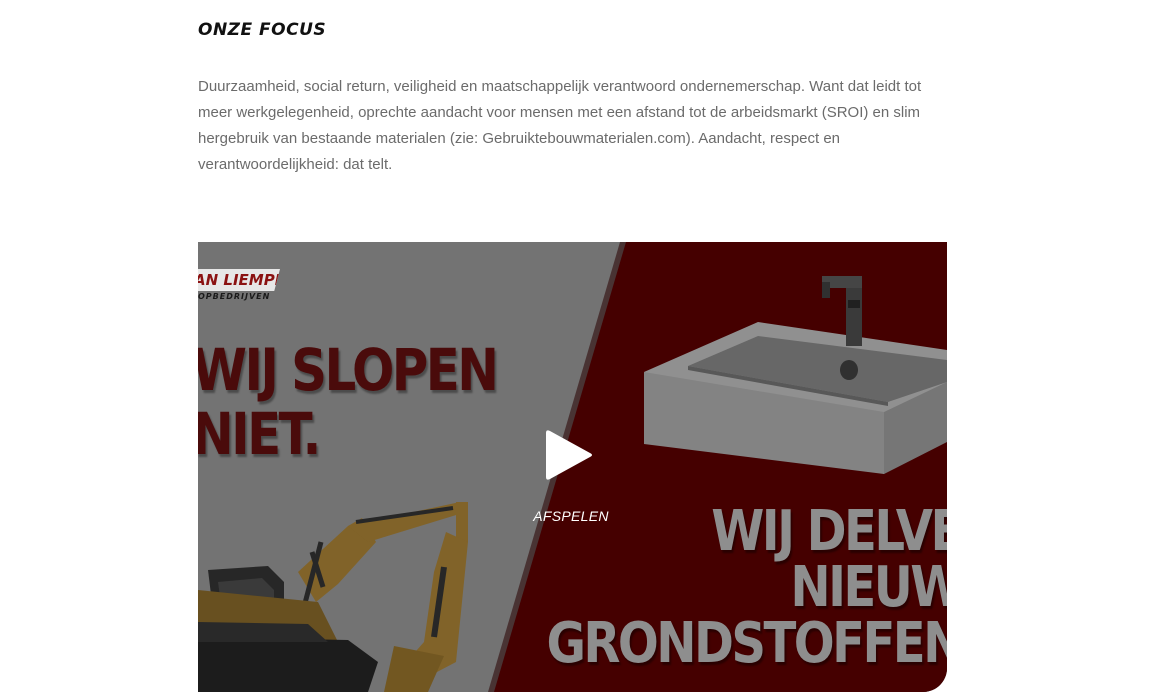 The width and height of the screenshot is (1164, 692). Describe the element at coordinates (348, 402) in the screenshot. I see `slogan-left: WIJ SLOPEN NIET.` at that location.